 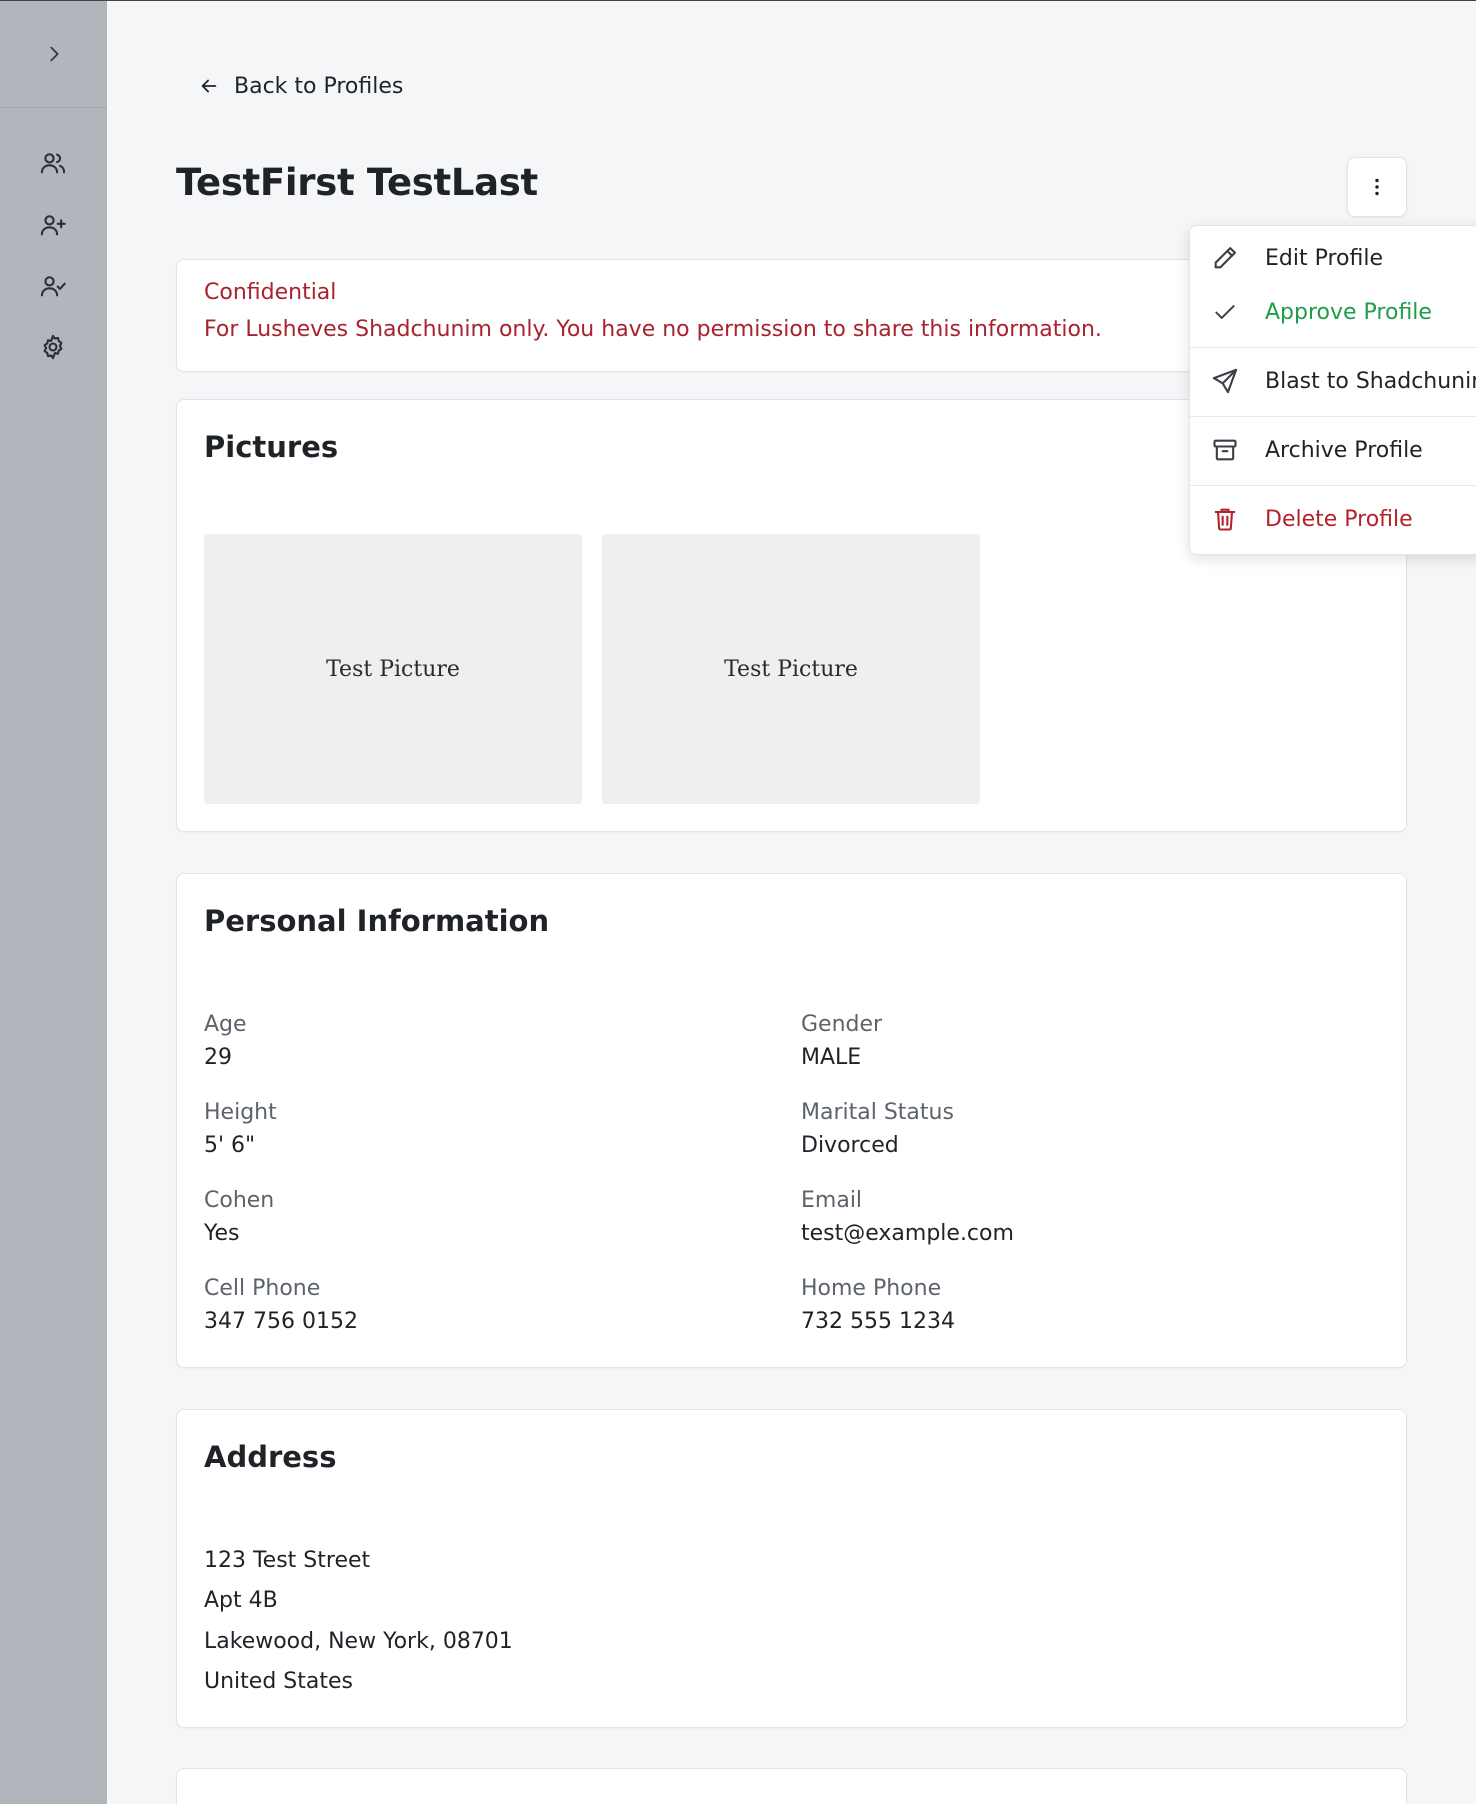 I want to click on cohen-label: Cohen, so click(x=239, y=1200).